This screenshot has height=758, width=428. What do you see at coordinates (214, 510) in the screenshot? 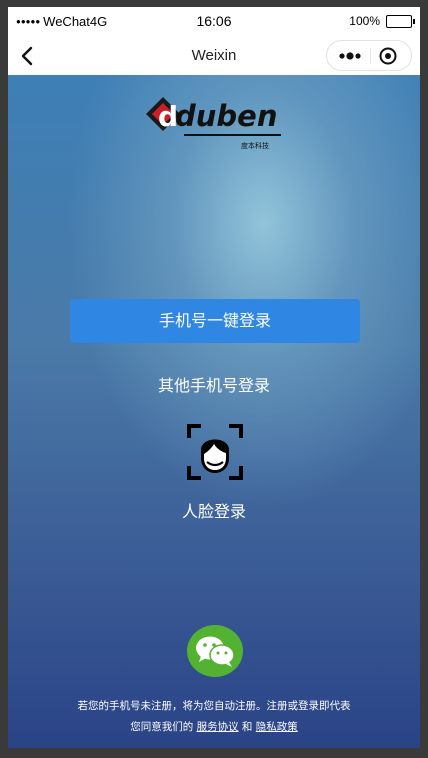
I see `face-login-label: 人脸登录` at bounding box center [214, 510].